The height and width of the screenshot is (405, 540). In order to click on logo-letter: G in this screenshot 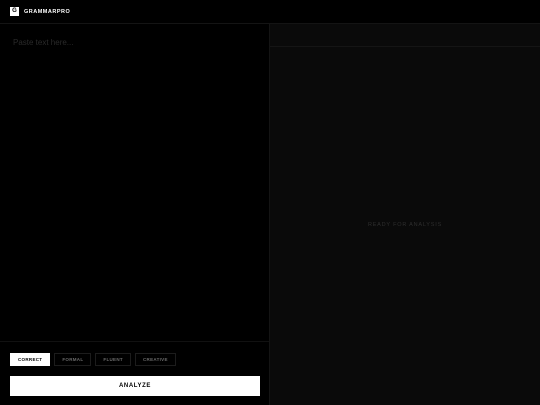, I will do `click(14, 11)`.